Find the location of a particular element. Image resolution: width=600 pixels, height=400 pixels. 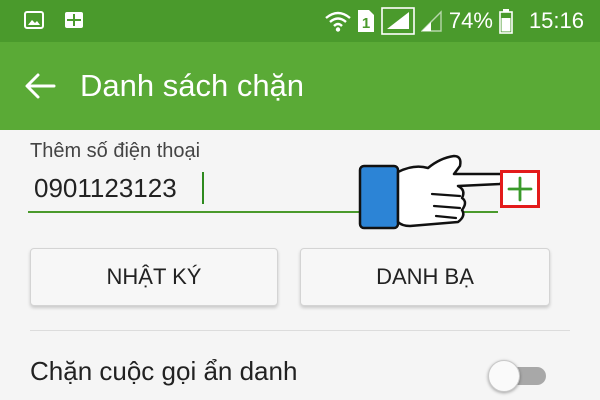

block-unknown-label: Chặn cuộc gọi ẩn danh is located at coordinates (164, 371).